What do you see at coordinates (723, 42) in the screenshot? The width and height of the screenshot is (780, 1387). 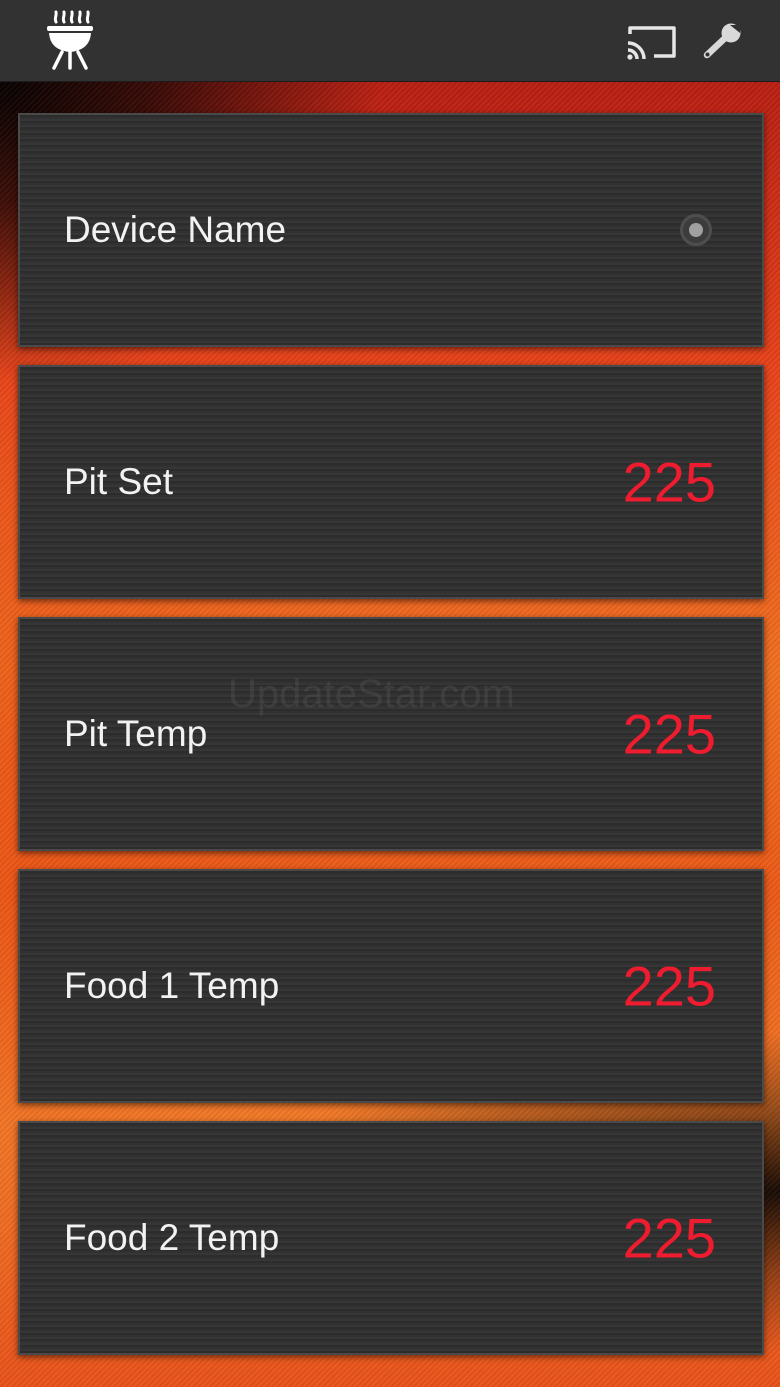 I see `wrench-icon` at bounding box center [723, 42].